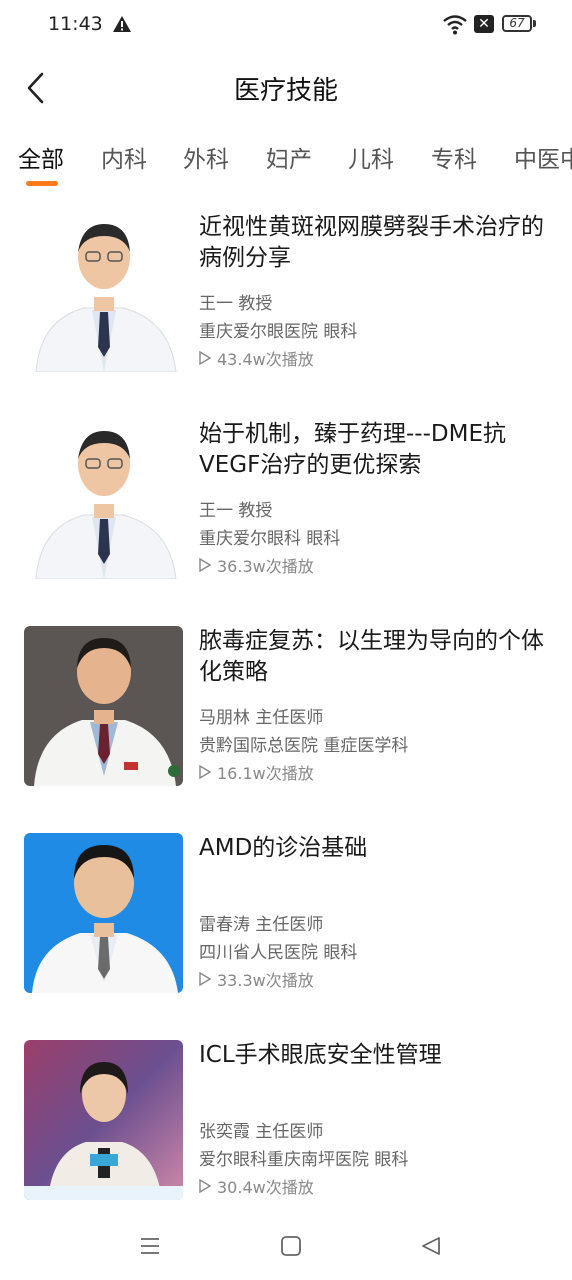 This screenshot has width=572, height=1280. What do you see at coordinates (270, 539) in the screenshot?
I see `hospital-name: 重庆爱尔眼科 眼科` at bounding box center [270, 539].